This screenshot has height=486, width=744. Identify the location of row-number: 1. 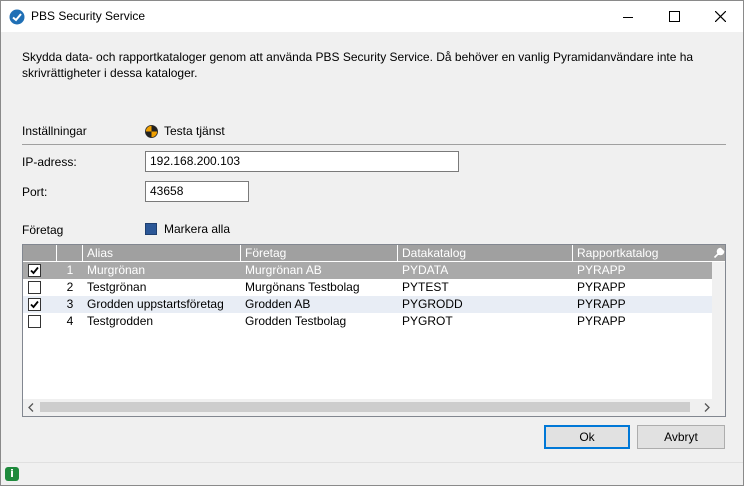
(70, 270).